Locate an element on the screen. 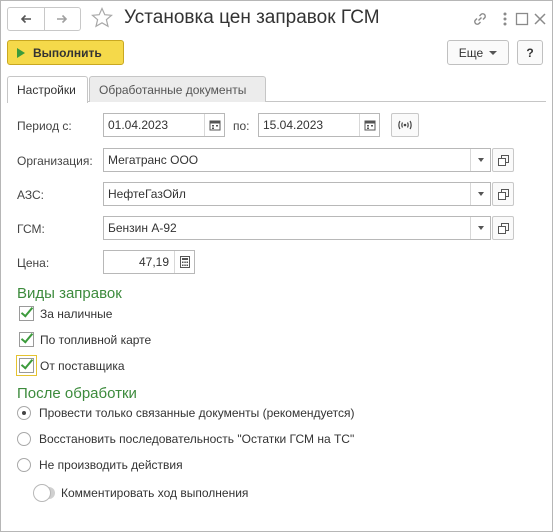 Image resolution: width=553 pixels, height=532 pixels. fuel-dropdown-button is located at coordinates (480, 228).